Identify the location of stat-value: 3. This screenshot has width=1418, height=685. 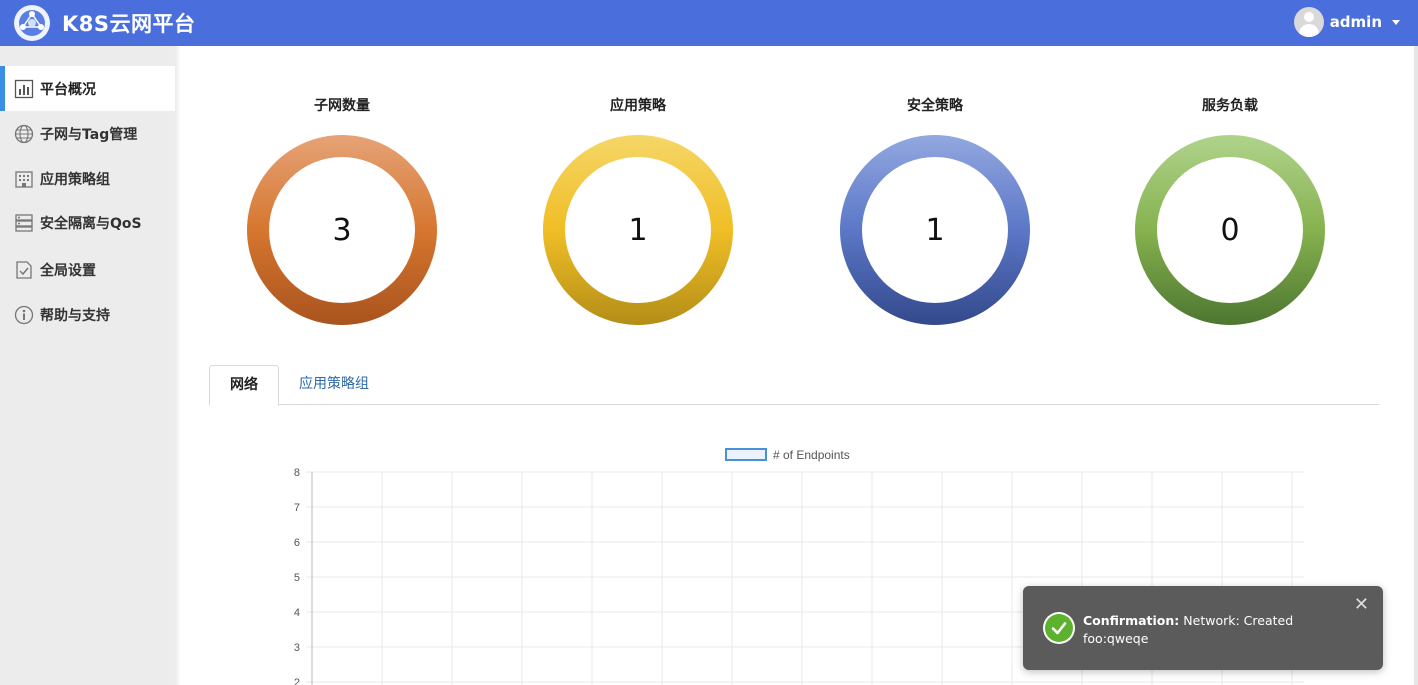
(342, 230).